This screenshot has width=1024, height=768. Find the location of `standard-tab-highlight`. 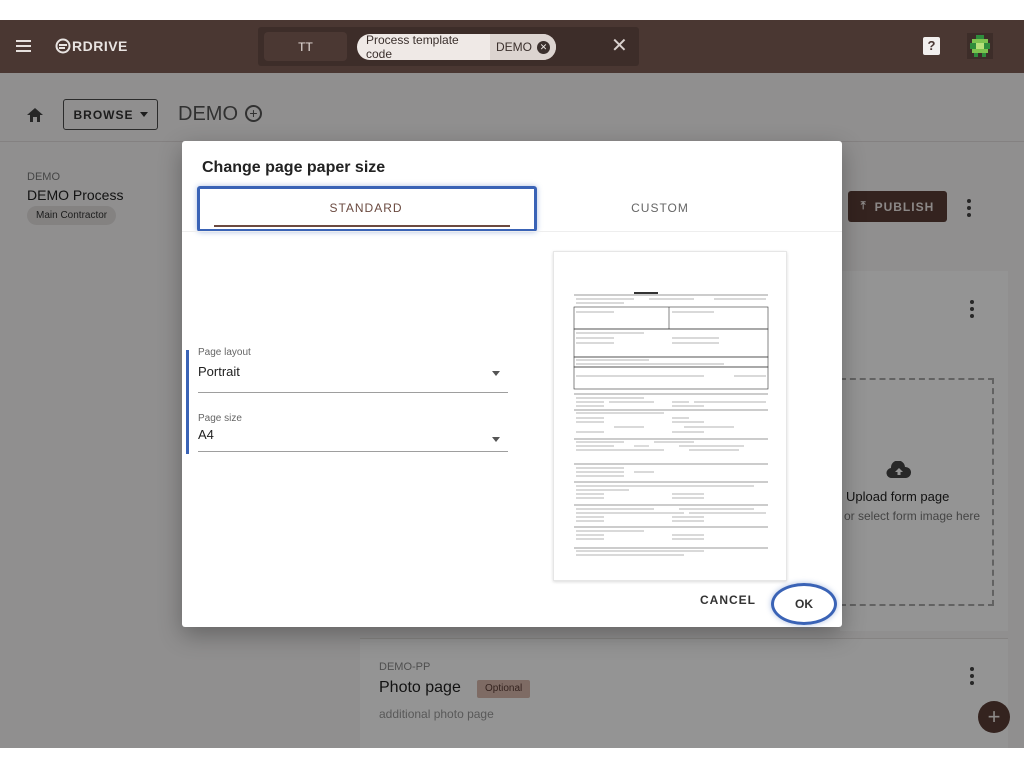

standard-tab-highlight is located at coordinates (367, 209).